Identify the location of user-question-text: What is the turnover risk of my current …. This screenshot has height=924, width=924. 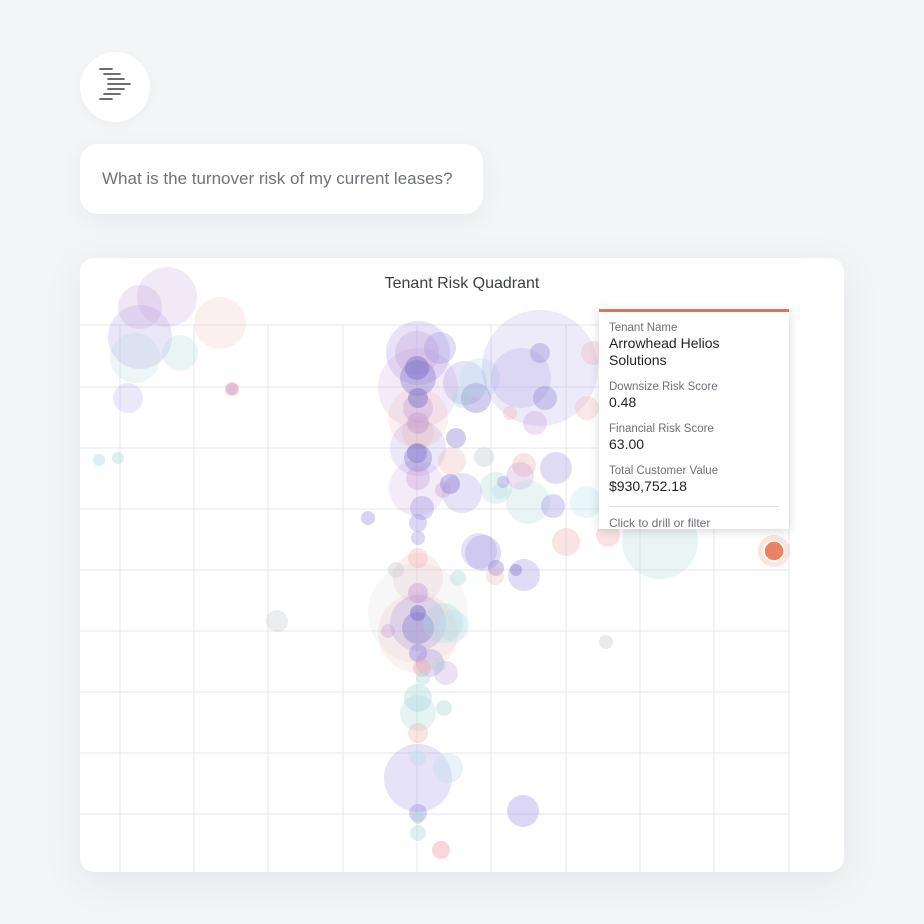
(277, 178).